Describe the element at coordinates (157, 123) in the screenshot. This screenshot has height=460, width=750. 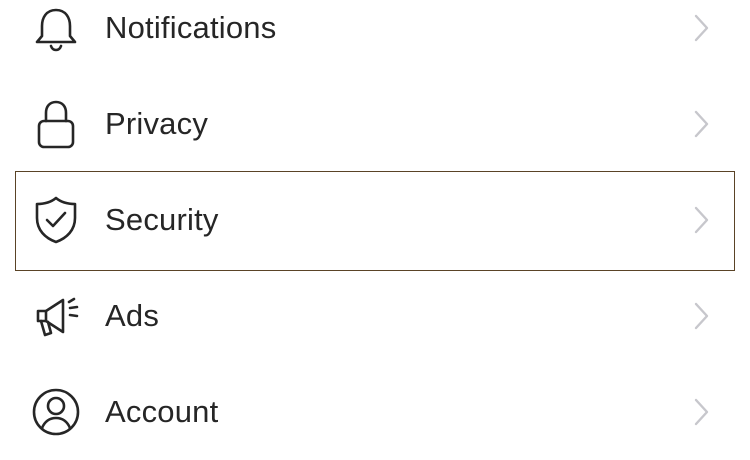
I see `settings-row-label: Privacy` at that location.